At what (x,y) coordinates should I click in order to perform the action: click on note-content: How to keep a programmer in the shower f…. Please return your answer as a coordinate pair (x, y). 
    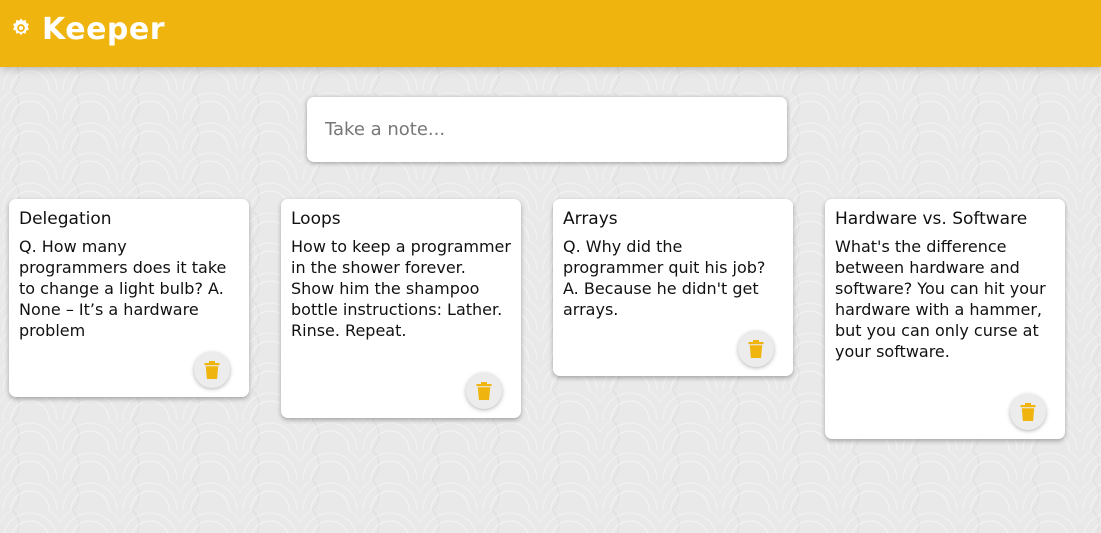
    Looking at the image, I should click on (401, 288).